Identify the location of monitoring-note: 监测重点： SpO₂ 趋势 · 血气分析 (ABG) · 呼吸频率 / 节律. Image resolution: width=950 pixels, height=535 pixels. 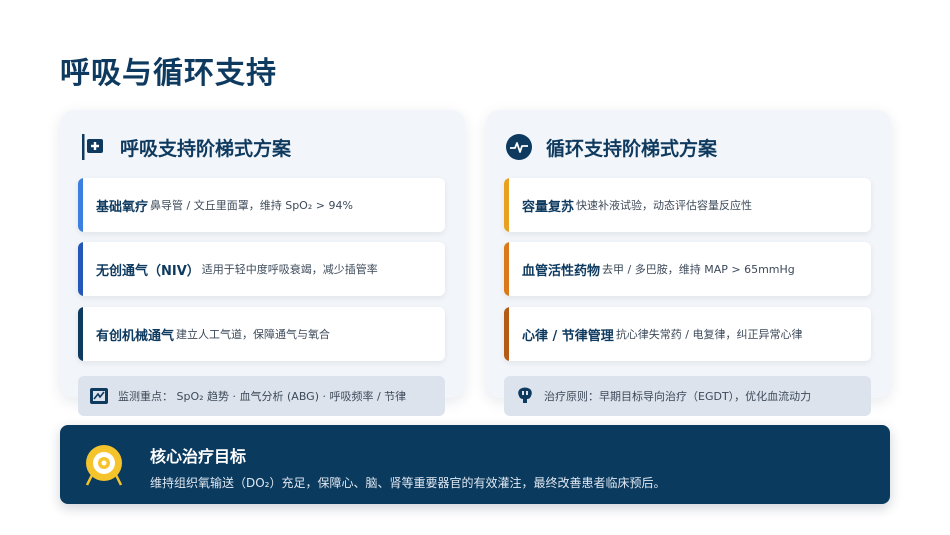
(261, 396).